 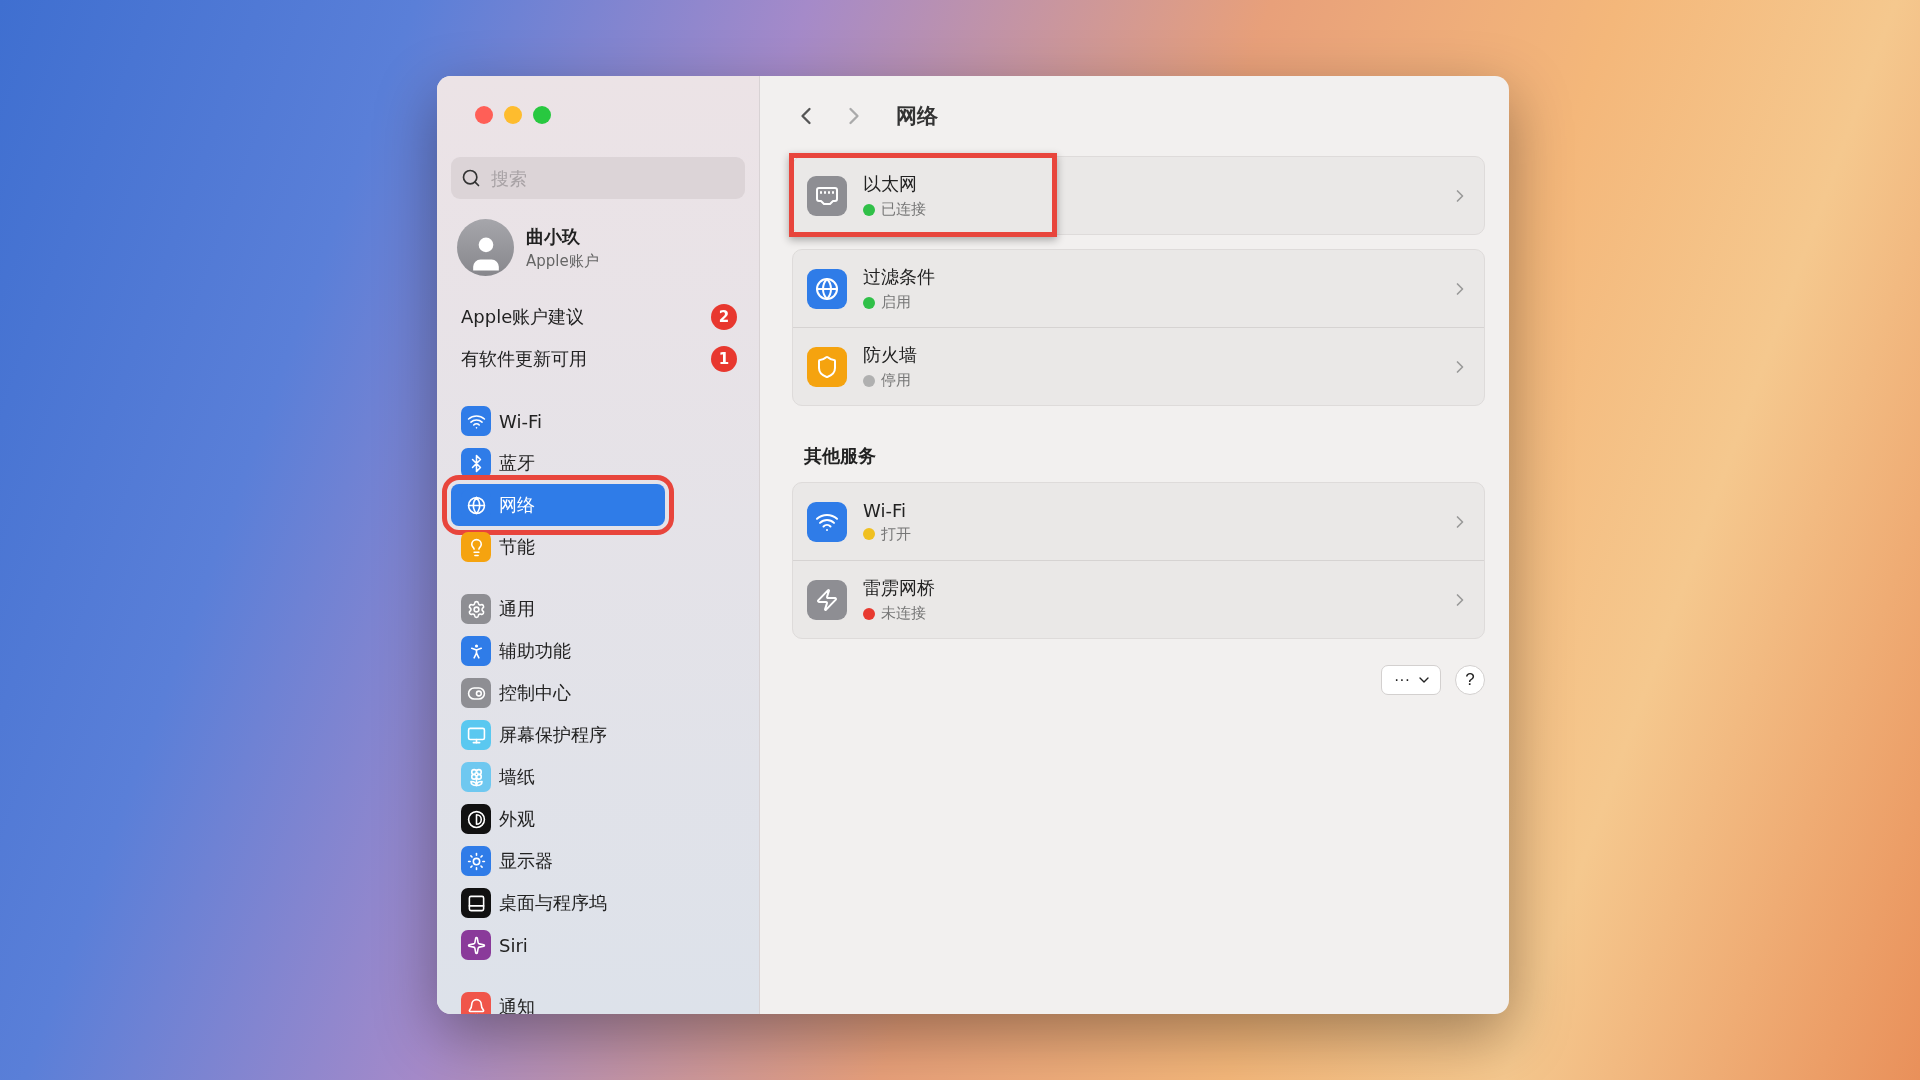 I want to click on sidebar-item: 节能, so click(x=598, y=547).